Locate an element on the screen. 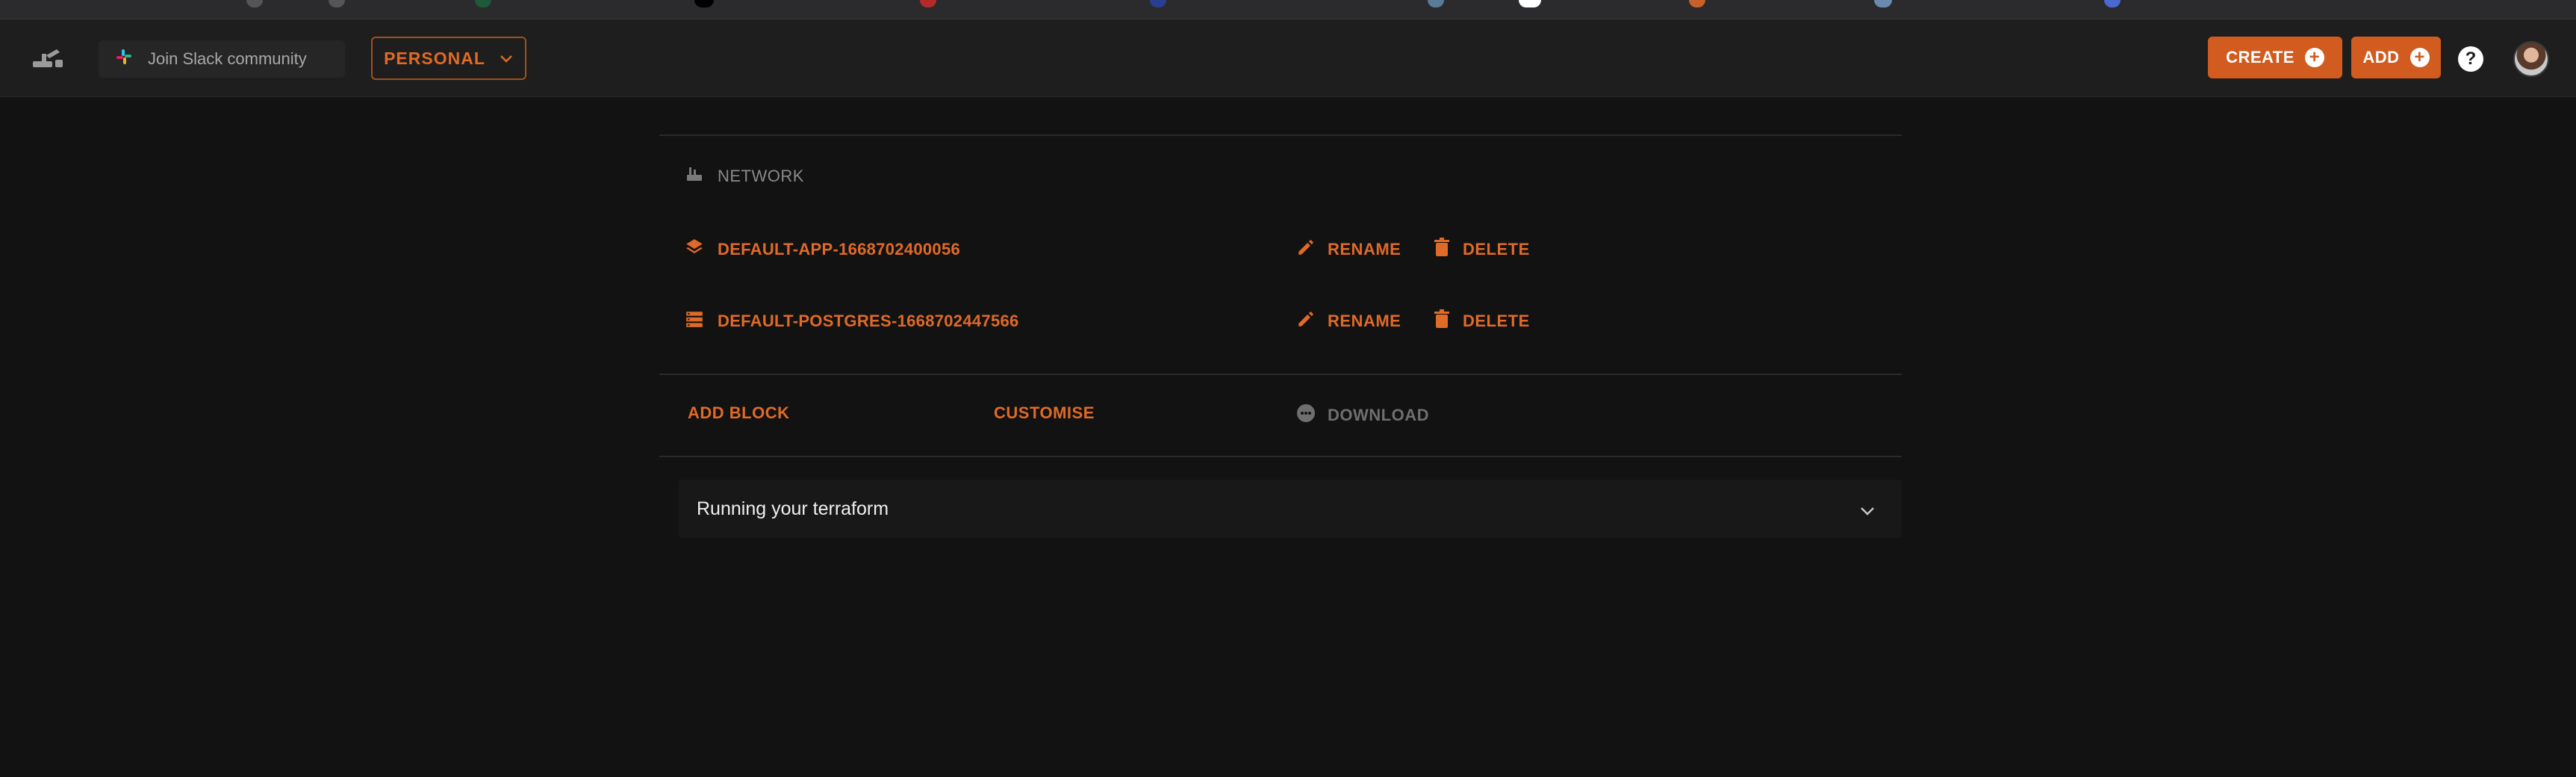  create-button: CREATE + is located at coordinates (2275, 57).